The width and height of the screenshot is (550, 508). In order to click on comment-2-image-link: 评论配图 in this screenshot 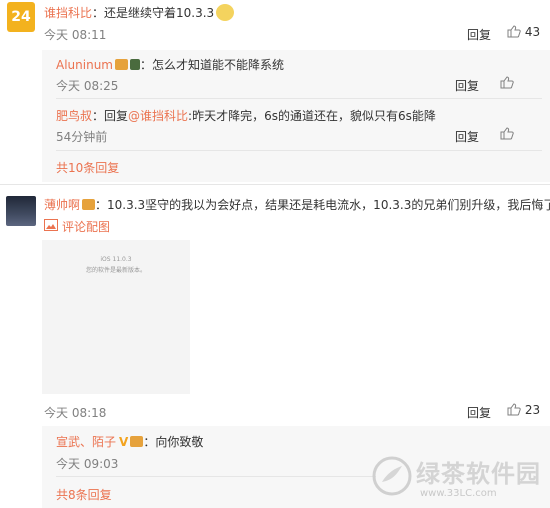, I will do `click(77, 226)`.